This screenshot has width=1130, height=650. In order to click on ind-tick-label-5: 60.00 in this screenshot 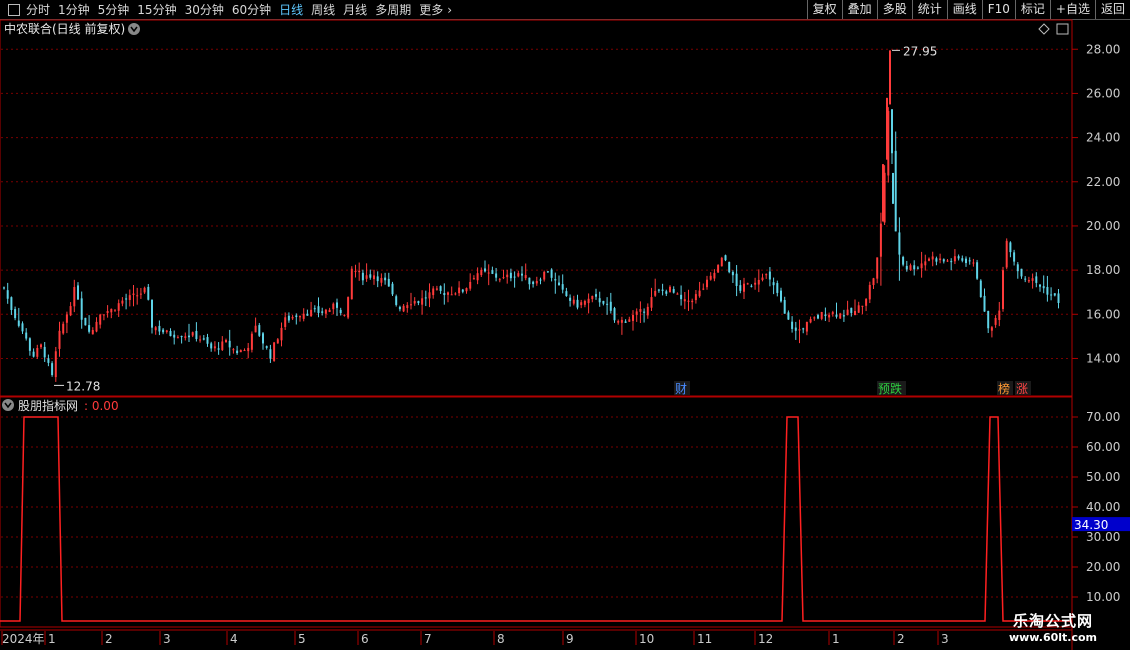, I will do `click(1103, 447)`.